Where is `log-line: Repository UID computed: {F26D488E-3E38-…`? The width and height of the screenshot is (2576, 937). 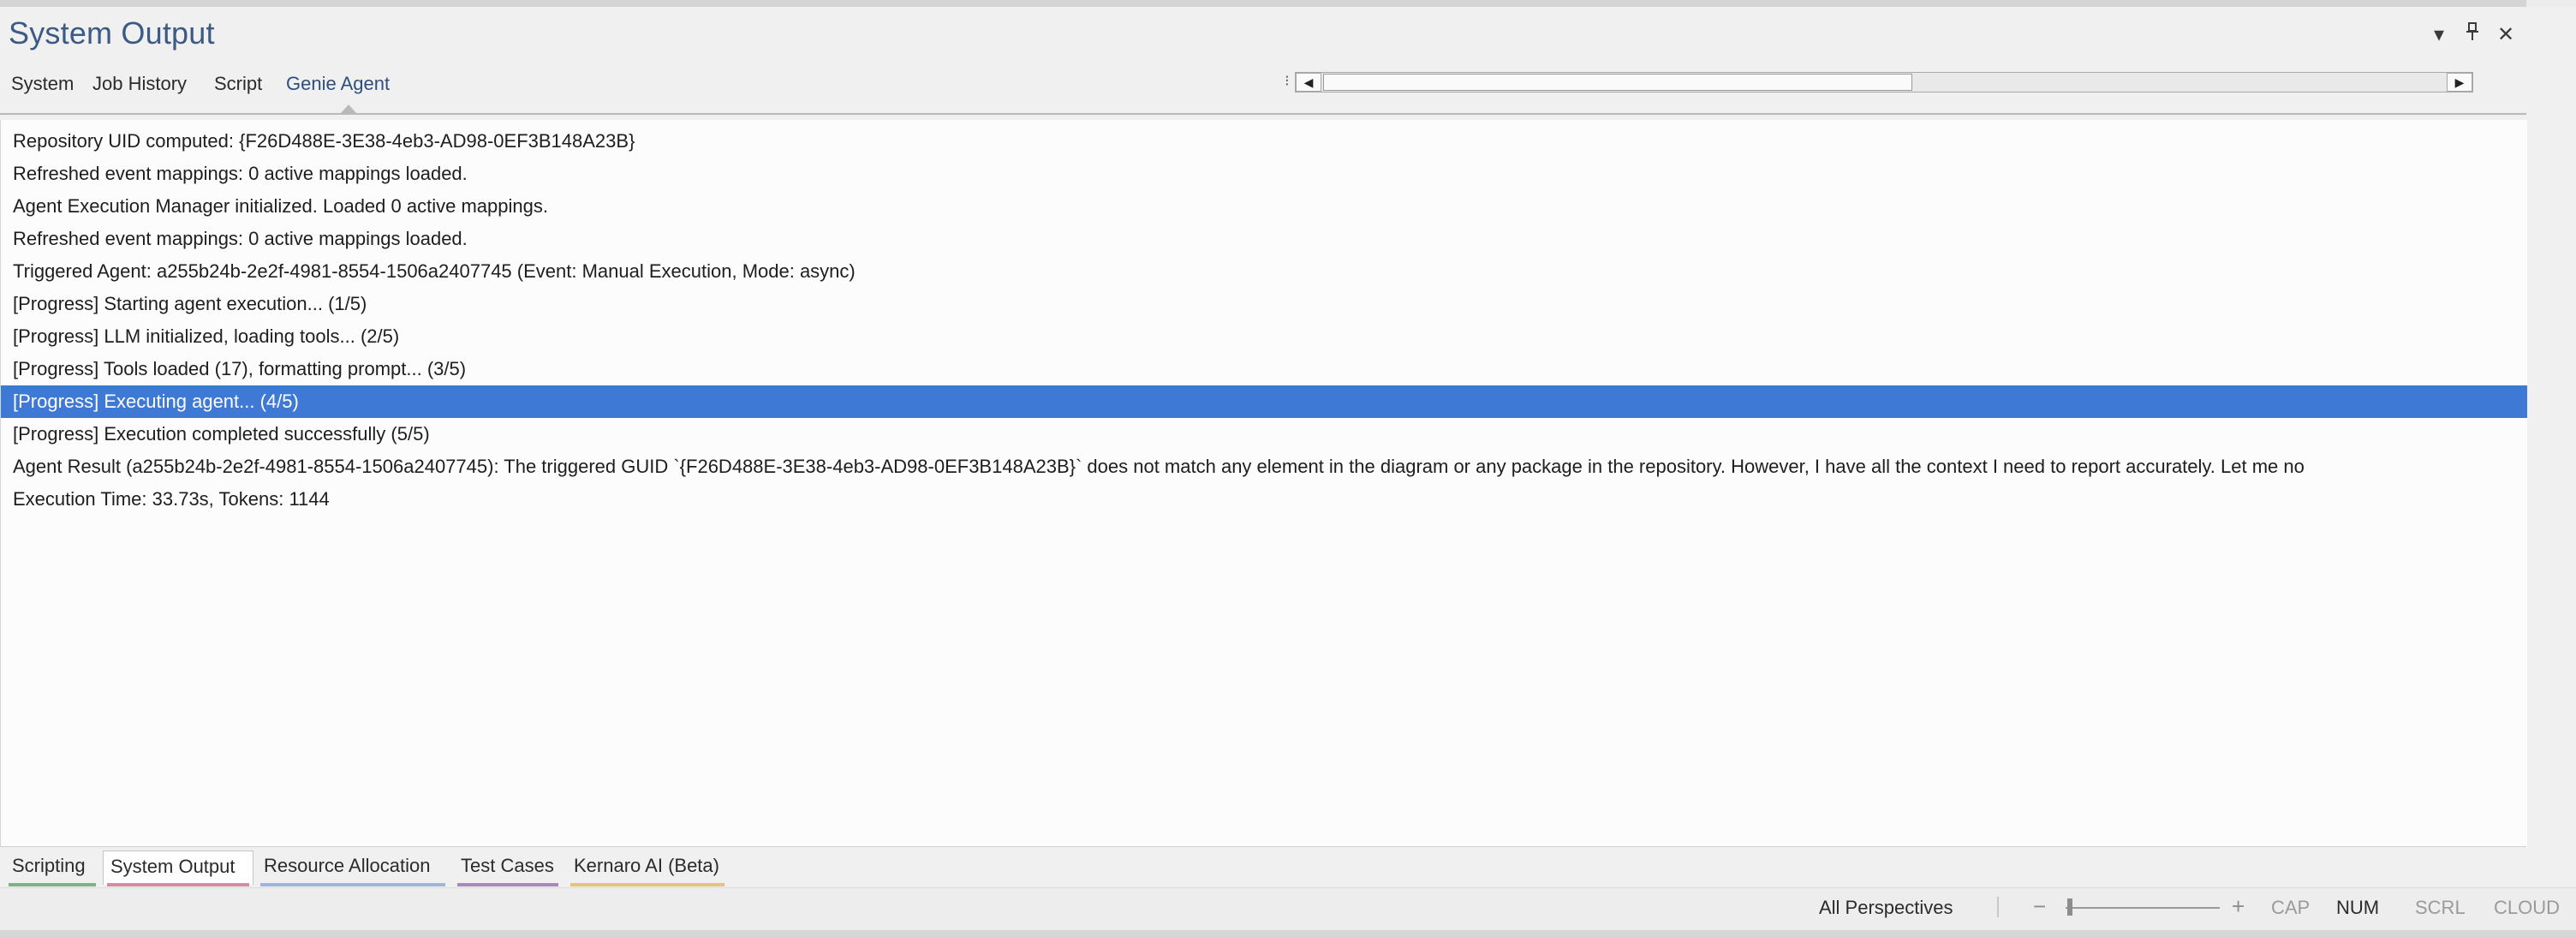
log-line: Repository UID computed: {F26D488E-3E38-… is located at coordinates (1264, 141).